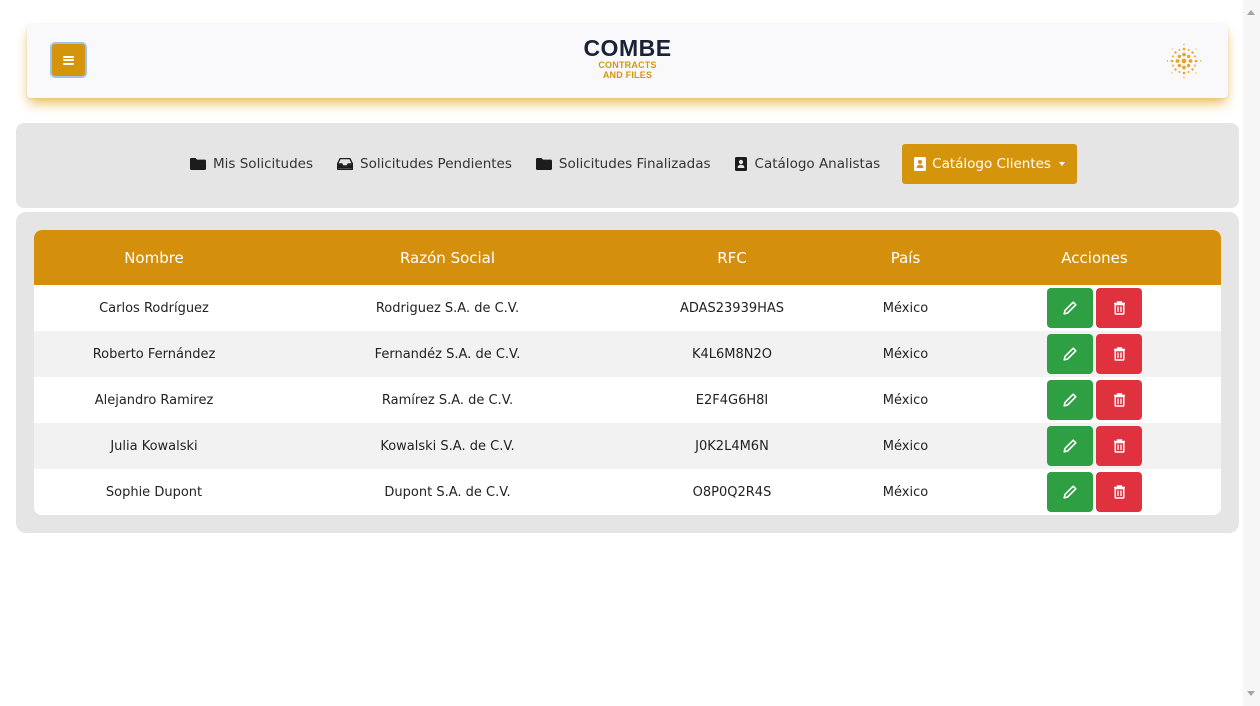  Describe the element at coordinates (732, 446) in the screenshot. I see `cell-rfc: J0K2L4M6N` at that location.